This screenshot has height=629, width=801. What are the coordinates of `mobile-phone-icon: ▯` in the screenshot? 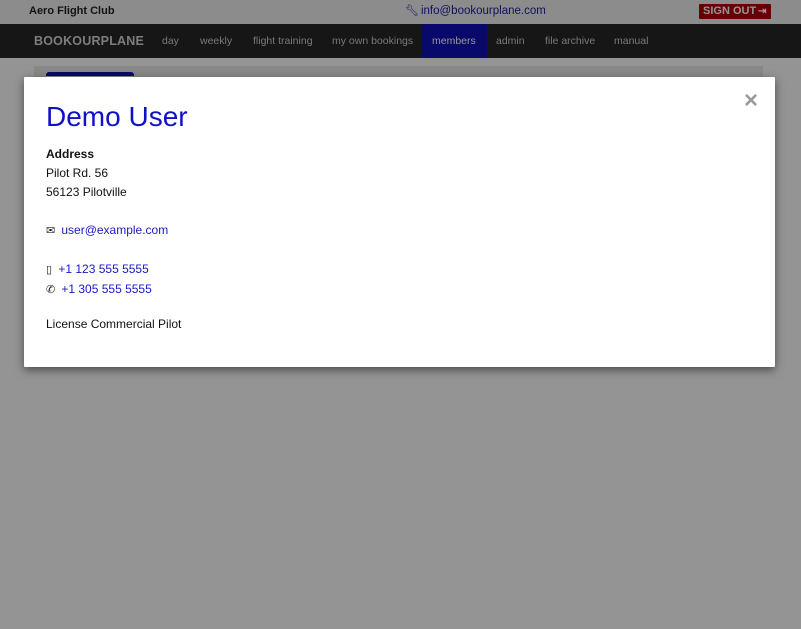 It's located at (49, 270).